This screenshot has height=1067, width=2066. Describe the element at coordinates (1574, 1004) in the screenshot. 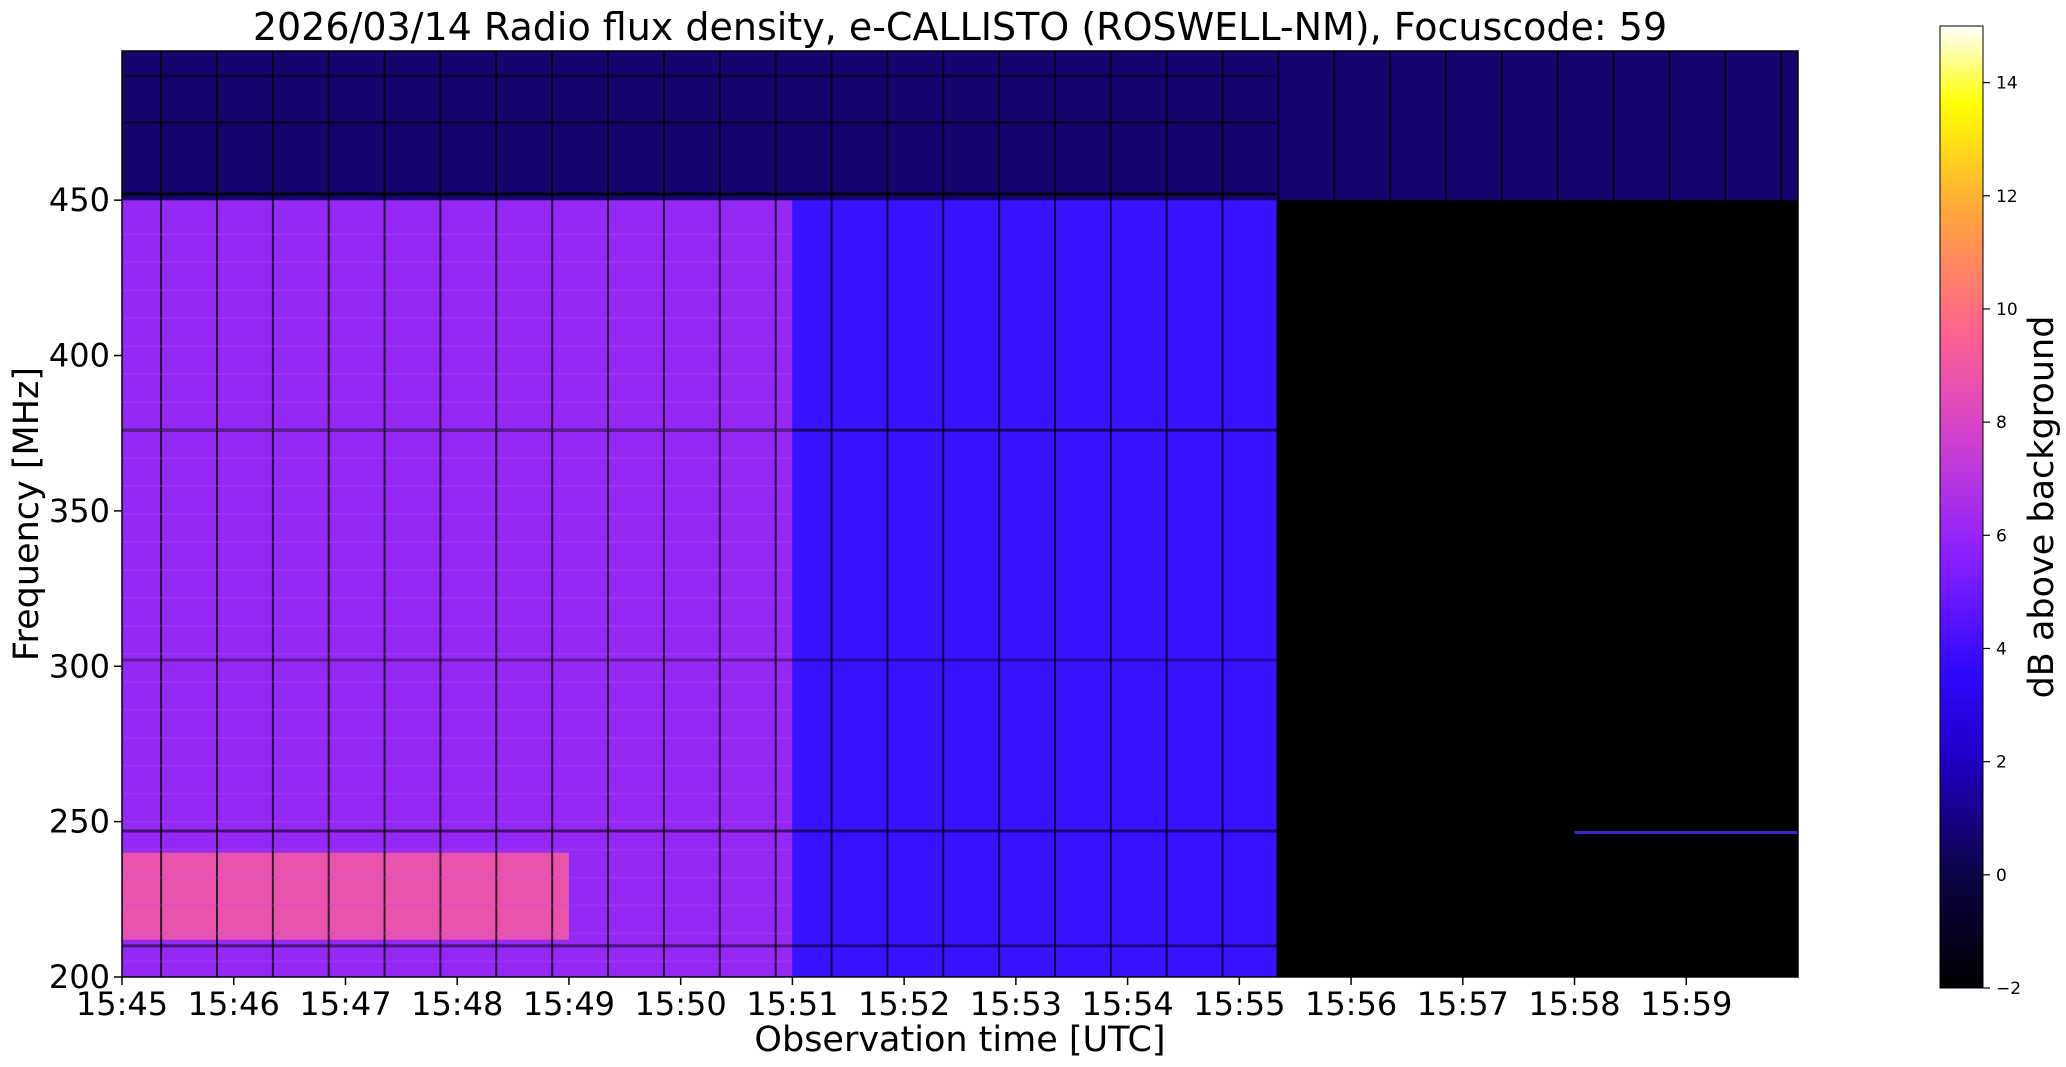

I see `x-tick-label: 15:58` at that location.